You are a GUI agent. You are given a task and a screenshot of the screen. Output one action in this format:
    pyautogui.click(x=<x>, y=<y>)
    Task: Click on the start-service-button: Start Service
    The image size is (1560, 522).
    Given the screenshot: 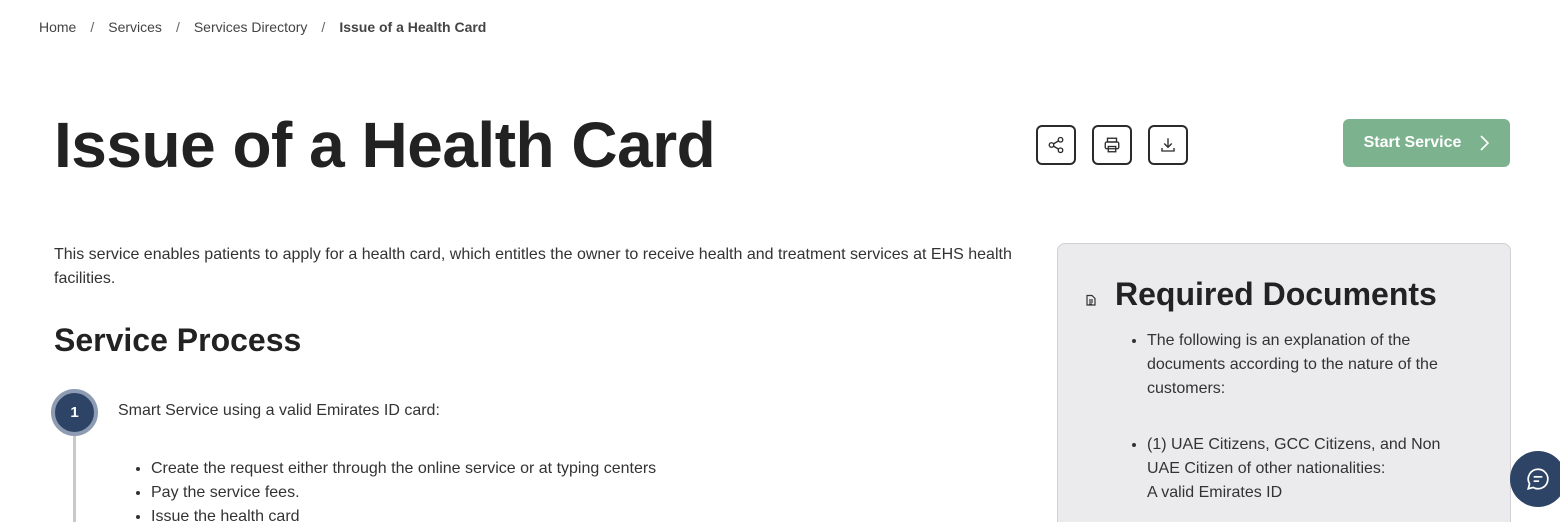 What is the action you would take?
    pyautogui.click(x=1426, y=143)
    